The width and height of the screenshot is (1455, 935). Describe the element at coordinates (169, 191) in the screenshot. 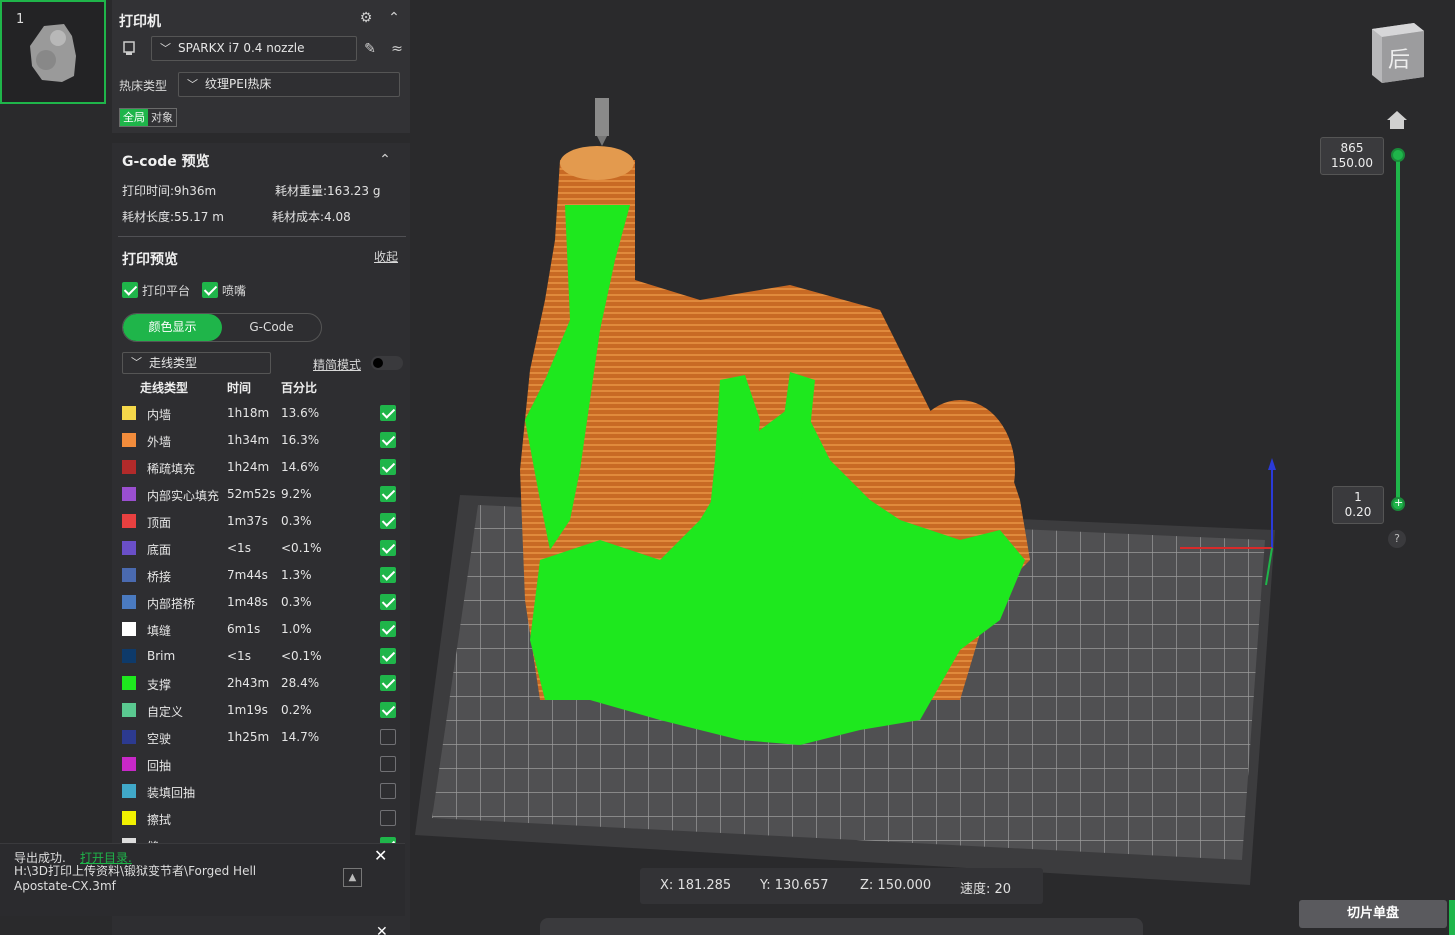

I see `print-time: 打印时间:9h36m` at that location.